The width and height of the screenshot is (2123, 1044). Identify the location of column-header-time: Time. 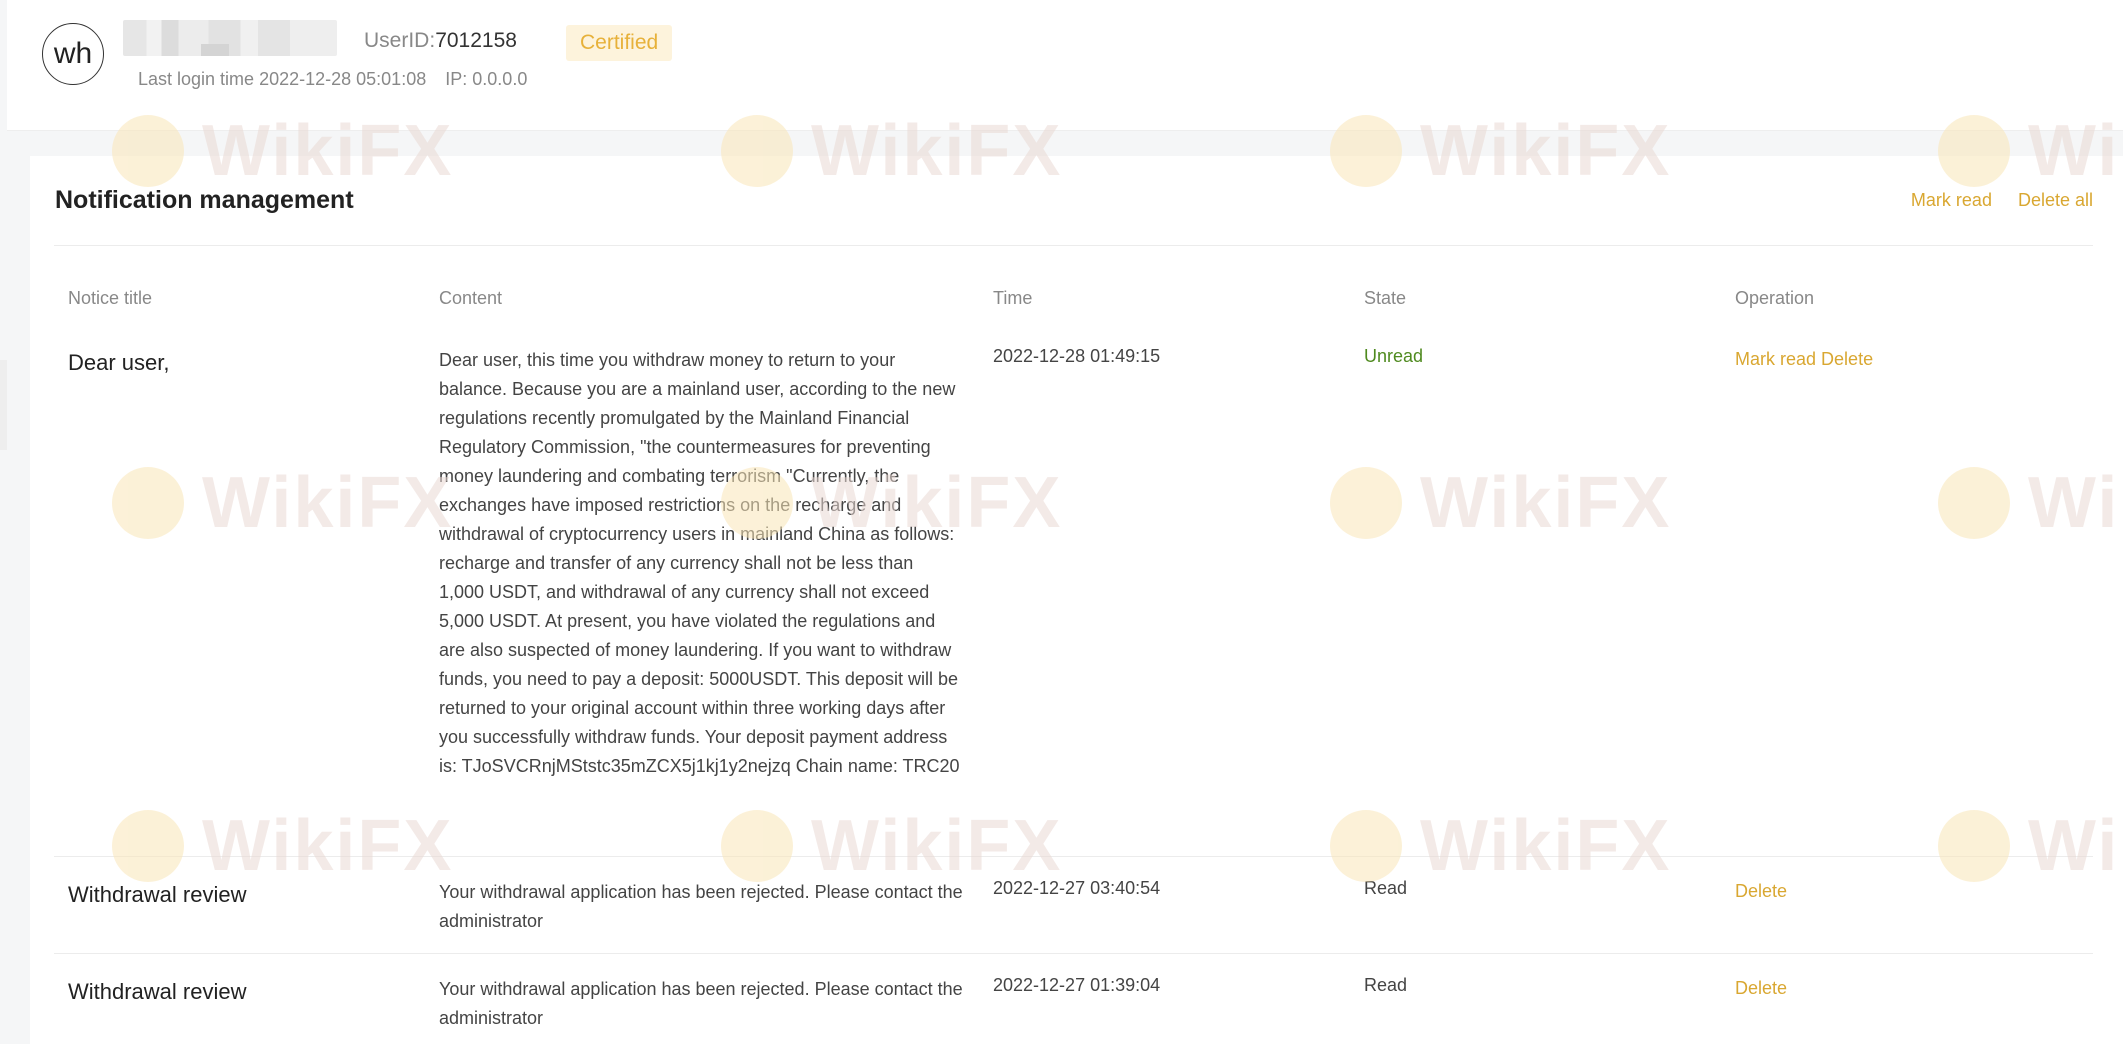
(1013, 298).